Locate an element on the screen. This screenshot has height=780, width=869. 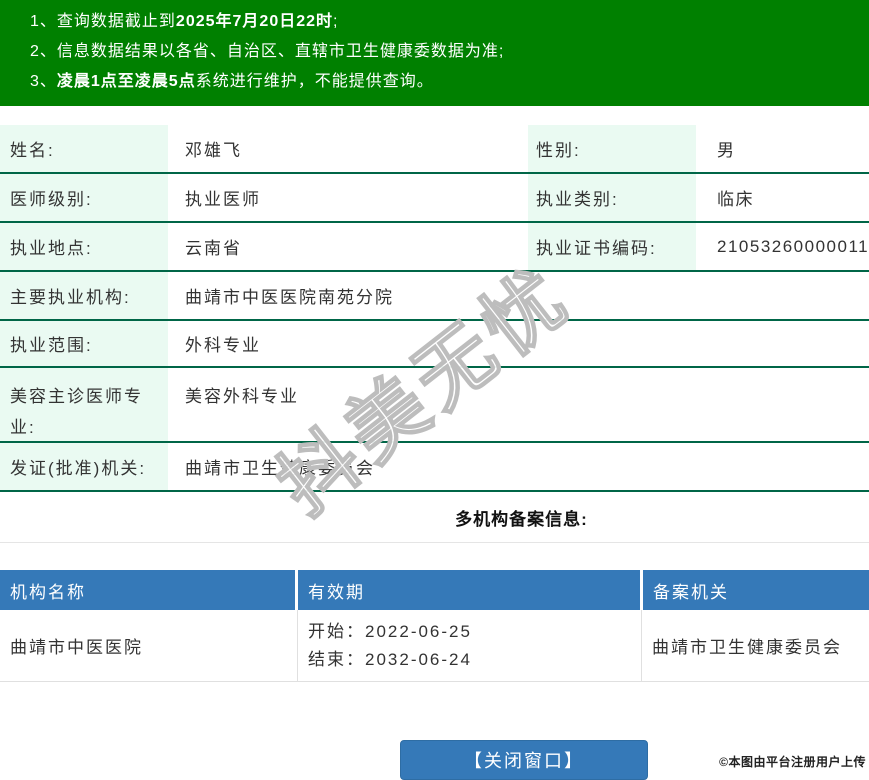
field-label-text: 执业证书编码: is located at coordinates (596, 248).